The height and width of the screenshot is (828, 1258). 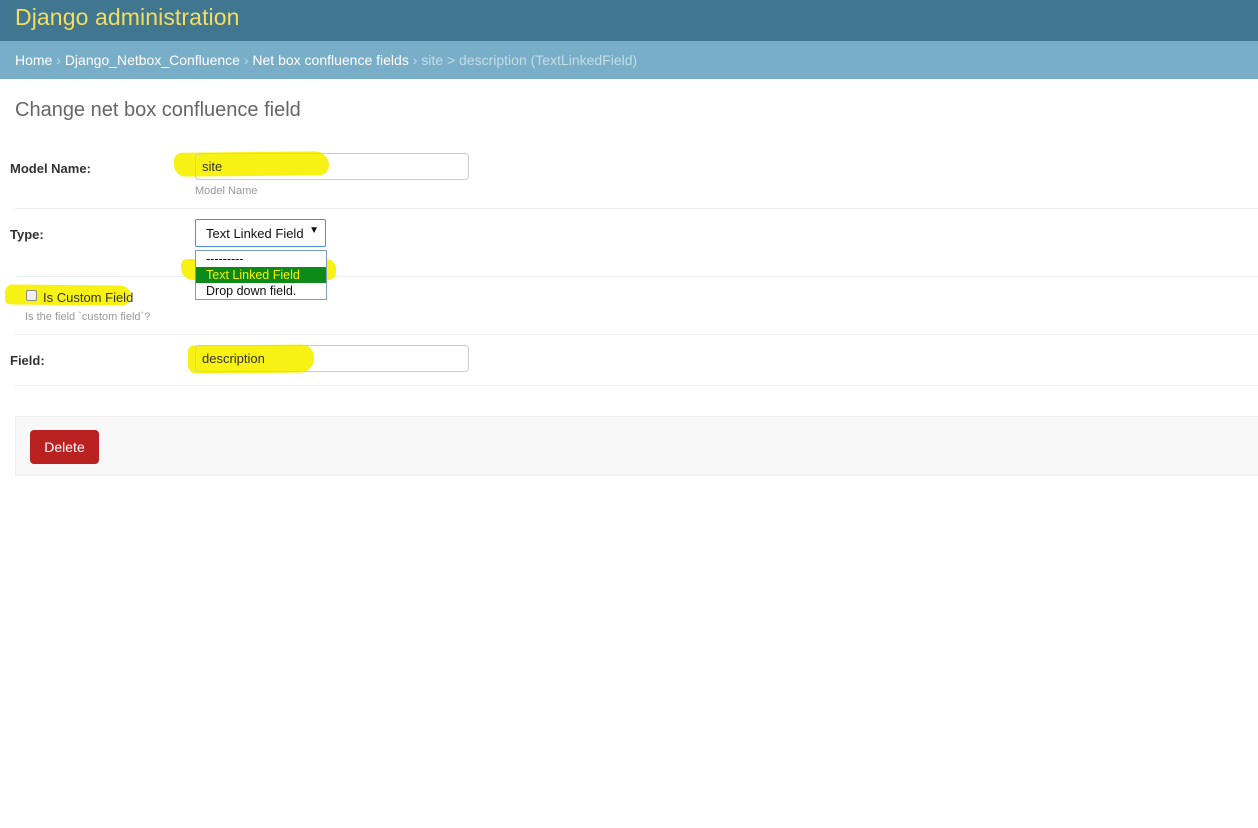 I want to click on submit-row: Delete, so click(x=636, y=446).